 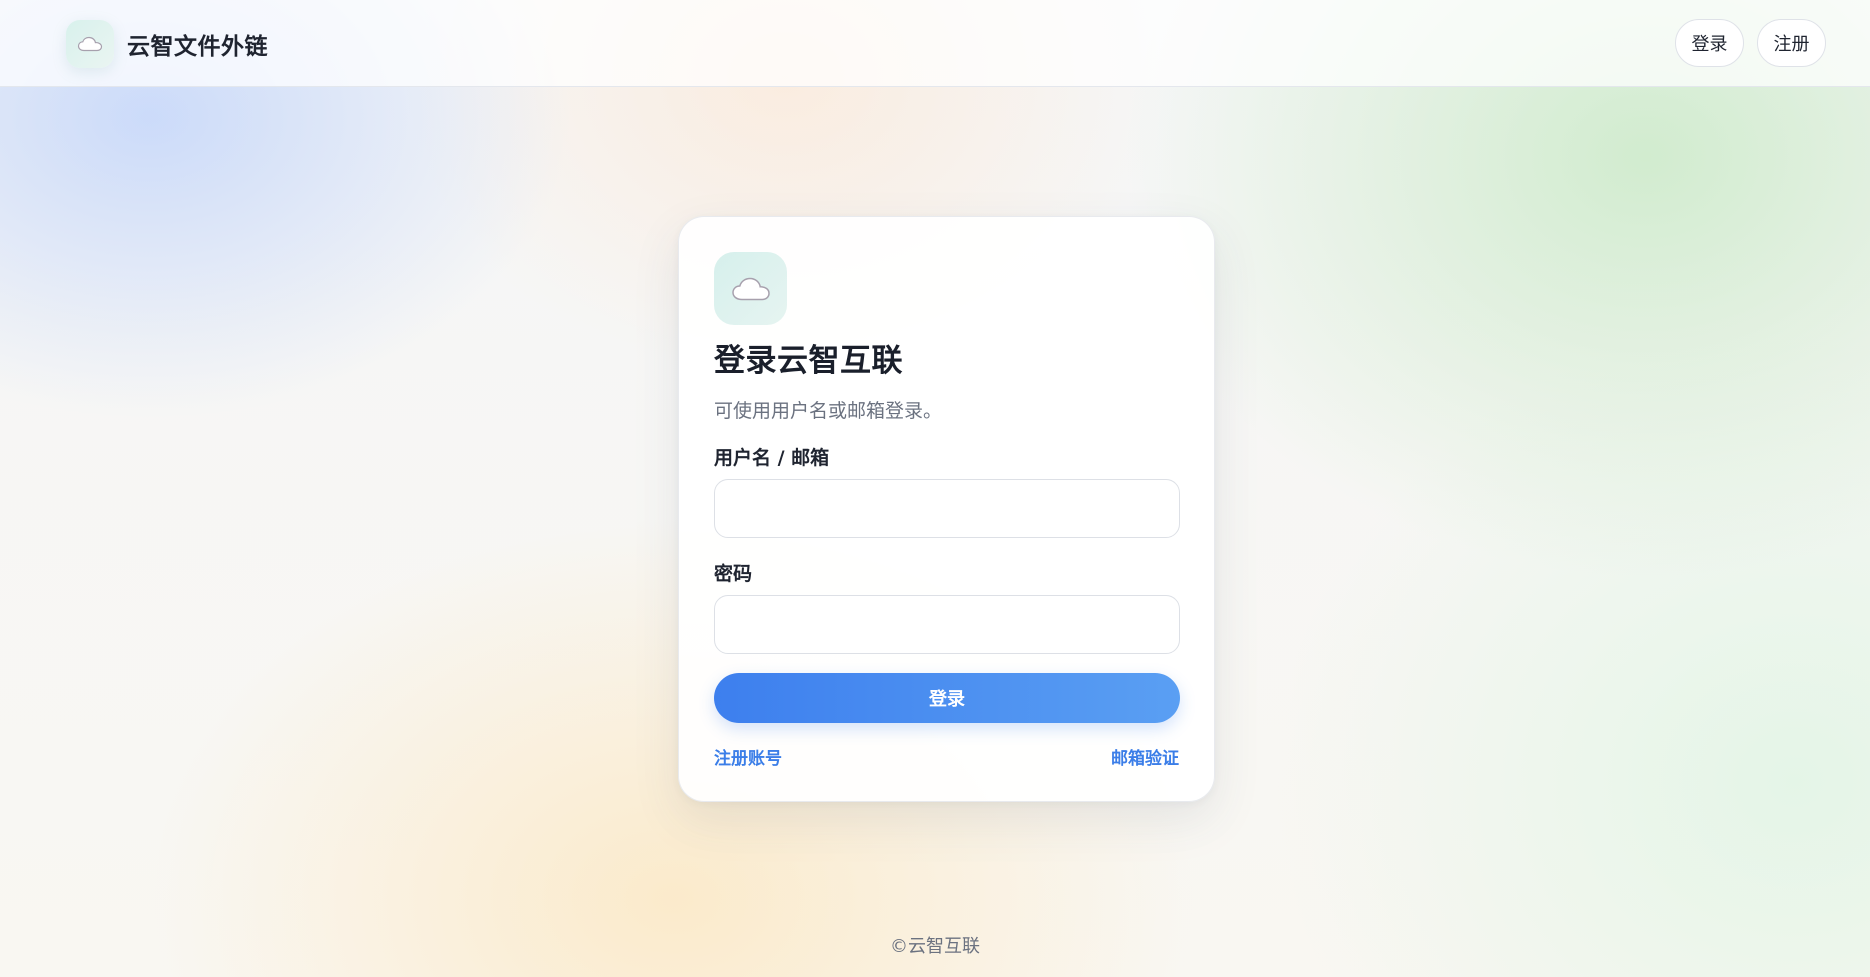 What do you see at coordinates (733, 574) in the screenshot?
I see `password-label: 密码` at bounding box center [733, 574].